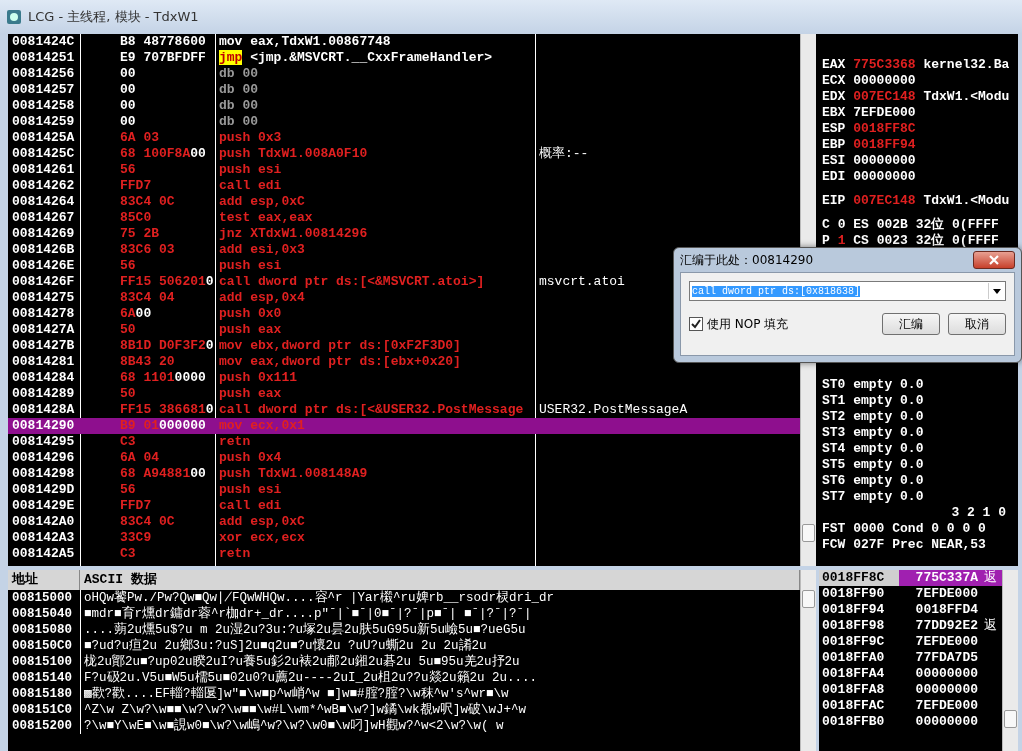 The height and width of the screenshot is (751, 1022). Describe the element at coordinates (859, 578) in the screenshot. I see `stack-address: 0018FF8C` at that location.